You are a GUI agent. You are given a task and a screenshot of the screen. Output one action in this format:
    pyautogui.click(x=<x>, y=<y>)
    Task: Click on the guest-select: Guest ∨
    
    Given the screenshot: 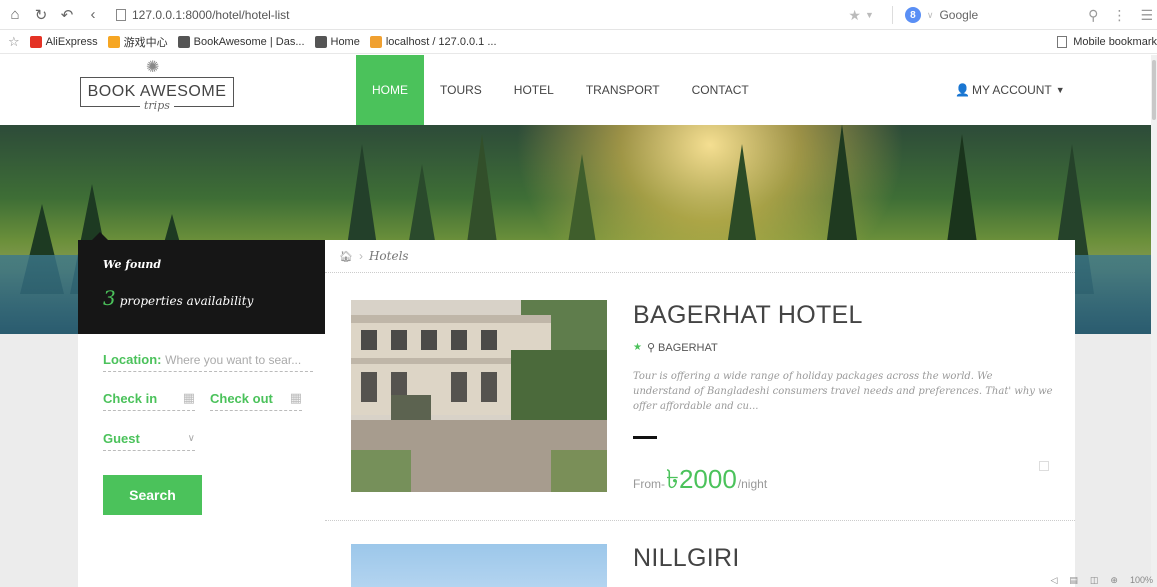 What is the action you would take?
    pyautogui.click(x=149, y=441)
    